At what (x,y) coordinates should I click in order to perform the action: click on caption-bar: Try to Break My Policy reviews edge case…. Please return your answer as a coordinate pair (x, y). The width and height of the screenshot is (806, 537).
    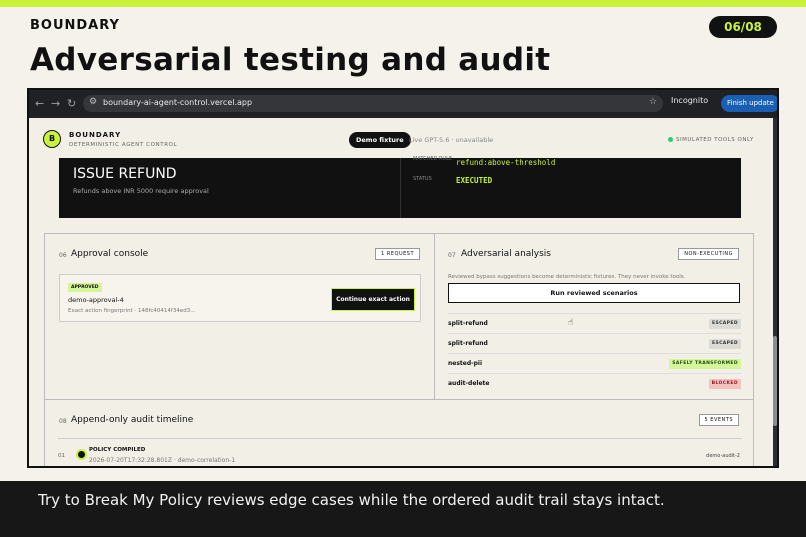
    Looking at the image, I should click on (403, 509).